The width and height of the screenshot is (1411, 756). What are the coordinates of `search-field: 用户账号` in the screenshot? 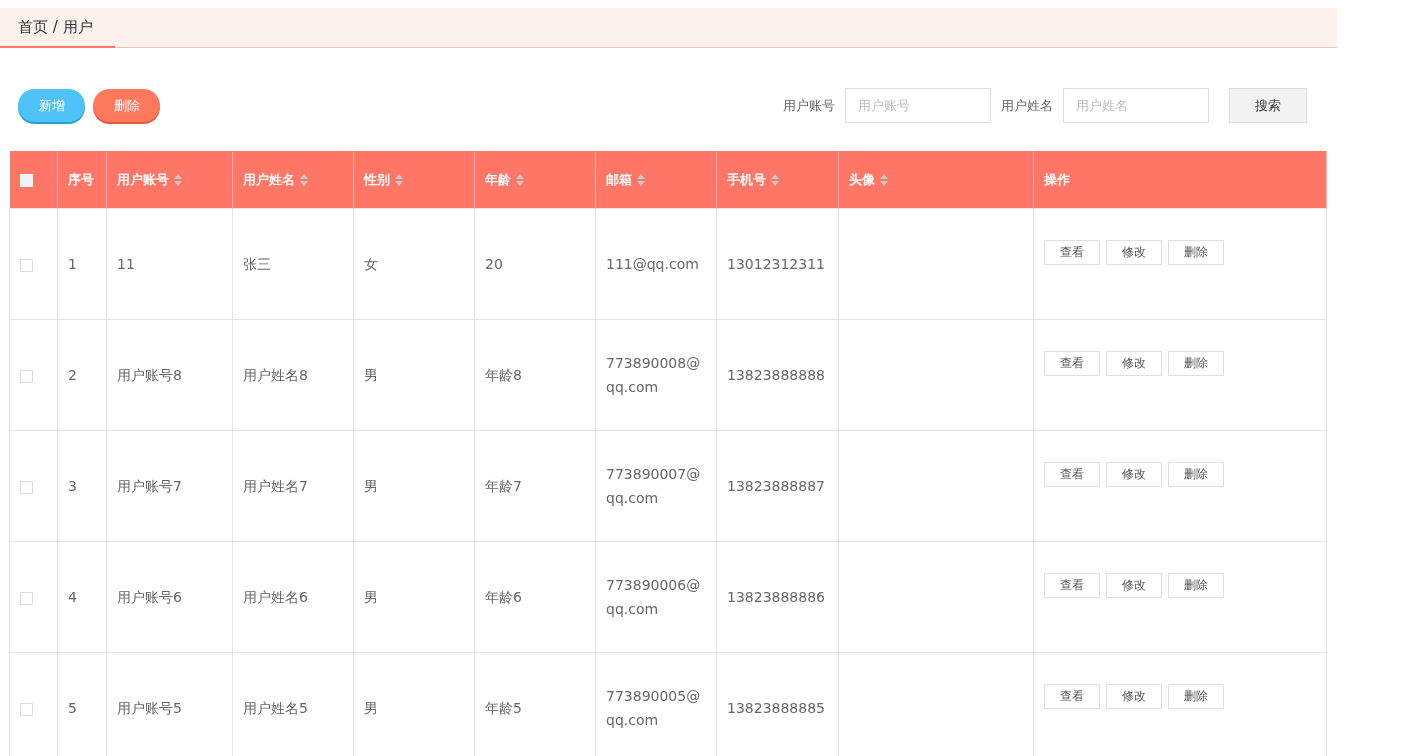 It's located at (918, 105).